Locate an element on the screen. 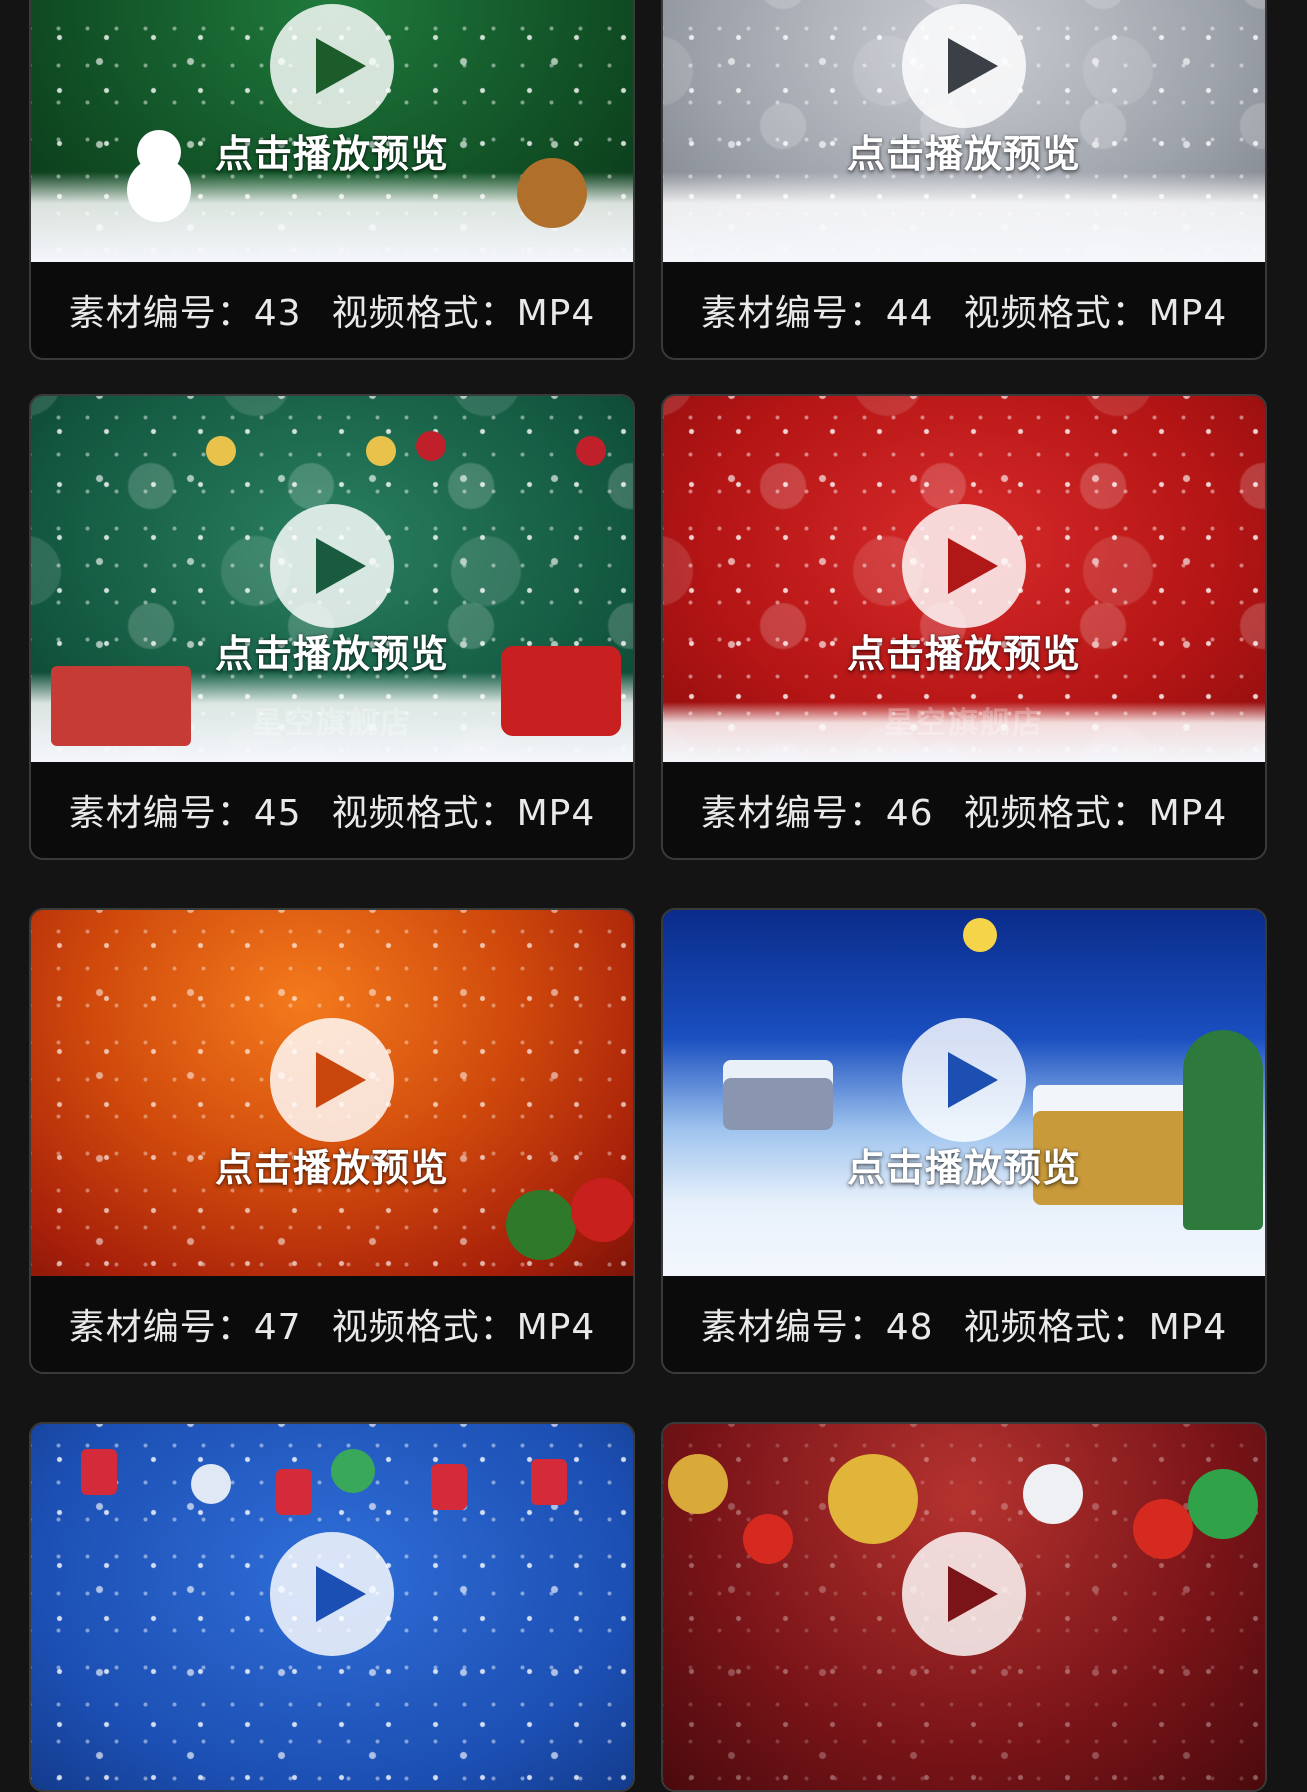 This screenshot has width=1307, height=1792. moon-icon is located at coordinates (980, 935).